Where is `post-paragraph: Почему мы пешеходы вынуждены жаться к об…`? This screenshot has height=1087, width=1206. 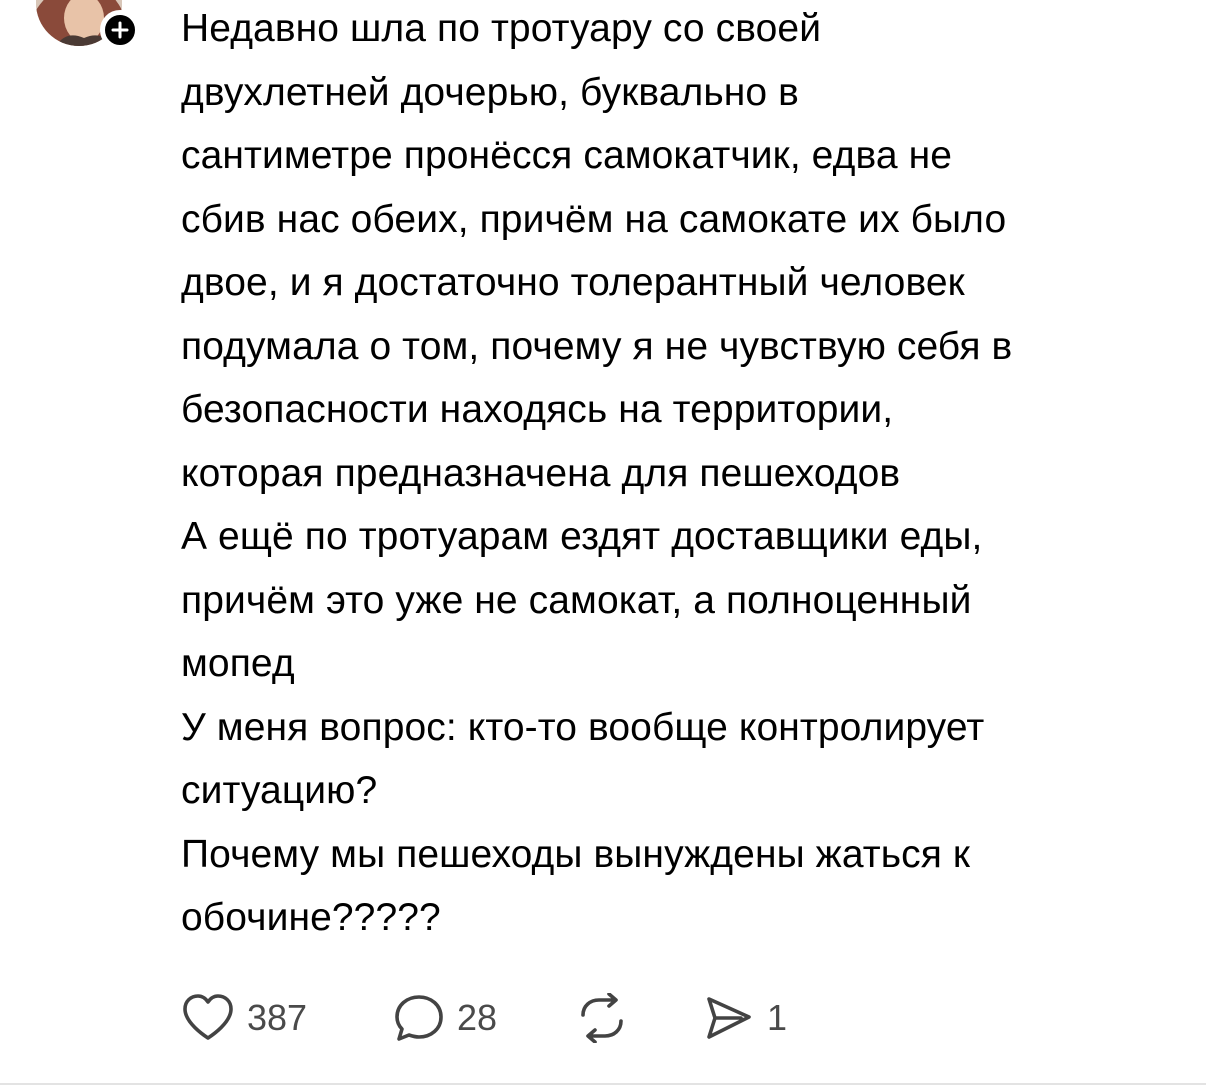 post-paragraph: Почему мы пешеходы вынуждены жаться к об… is located at coordinates (576, 886).